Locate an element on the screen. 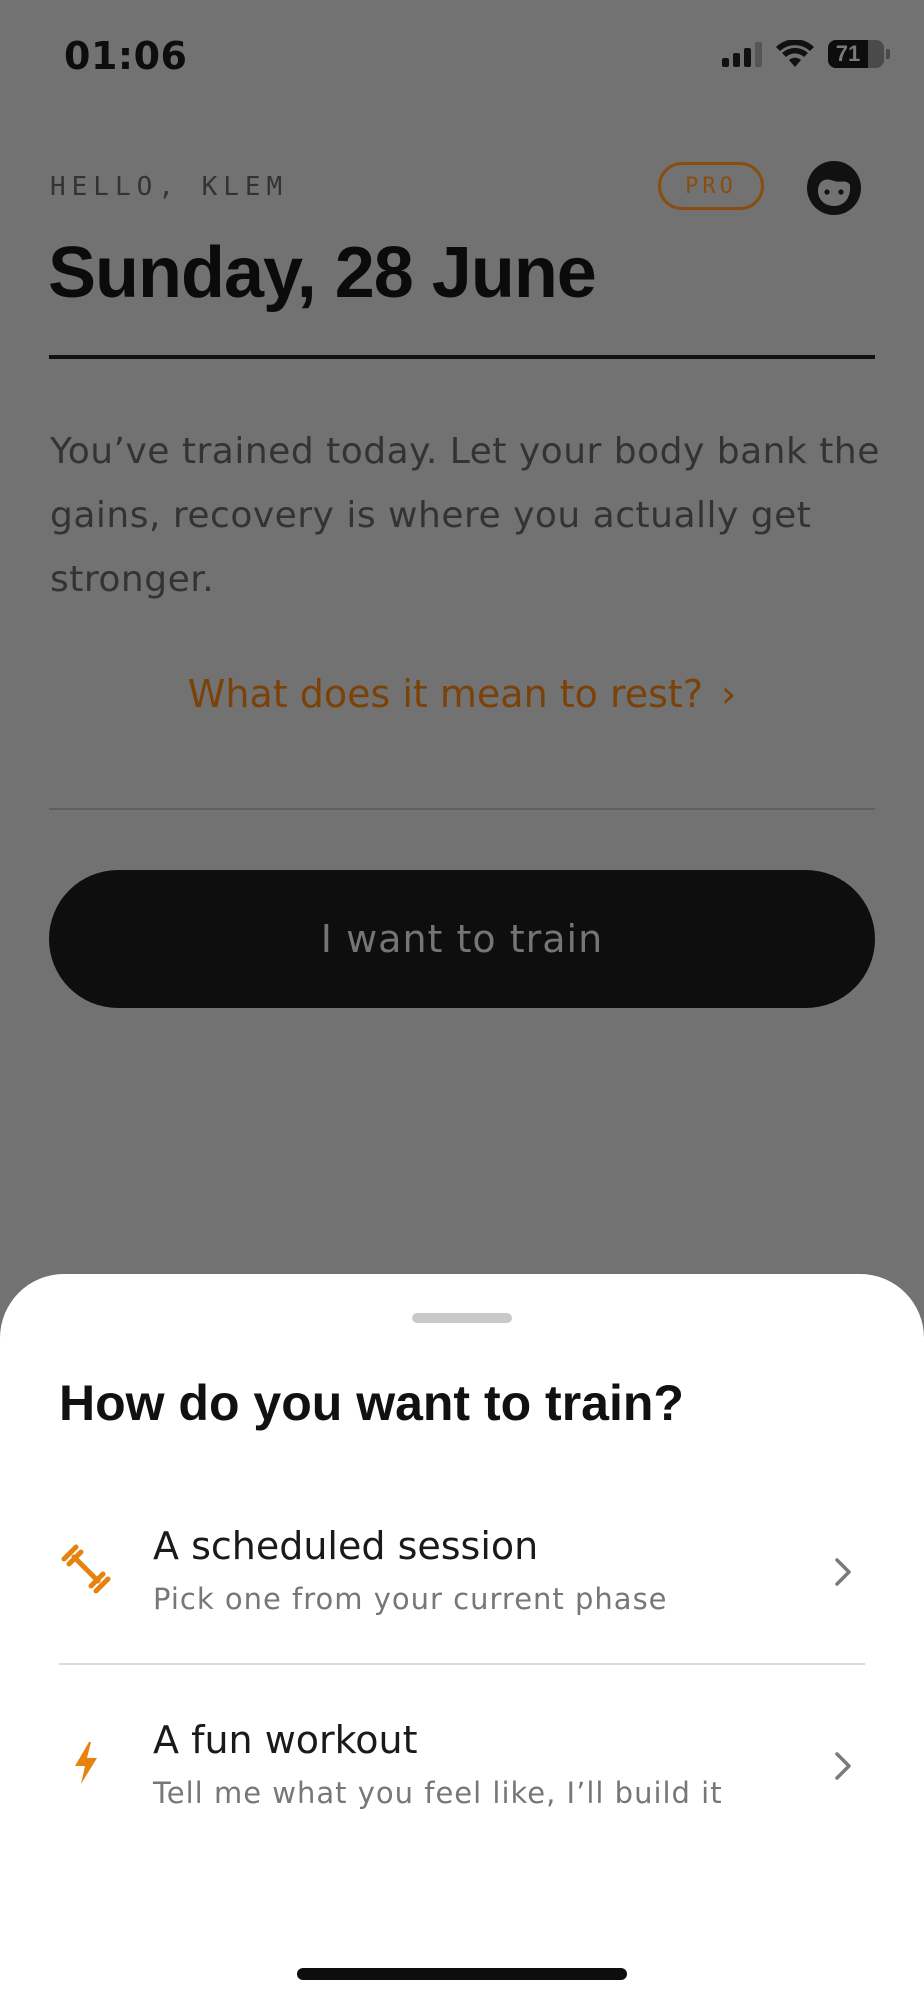  battery-level: 71 is located at coordinates (848, 53).